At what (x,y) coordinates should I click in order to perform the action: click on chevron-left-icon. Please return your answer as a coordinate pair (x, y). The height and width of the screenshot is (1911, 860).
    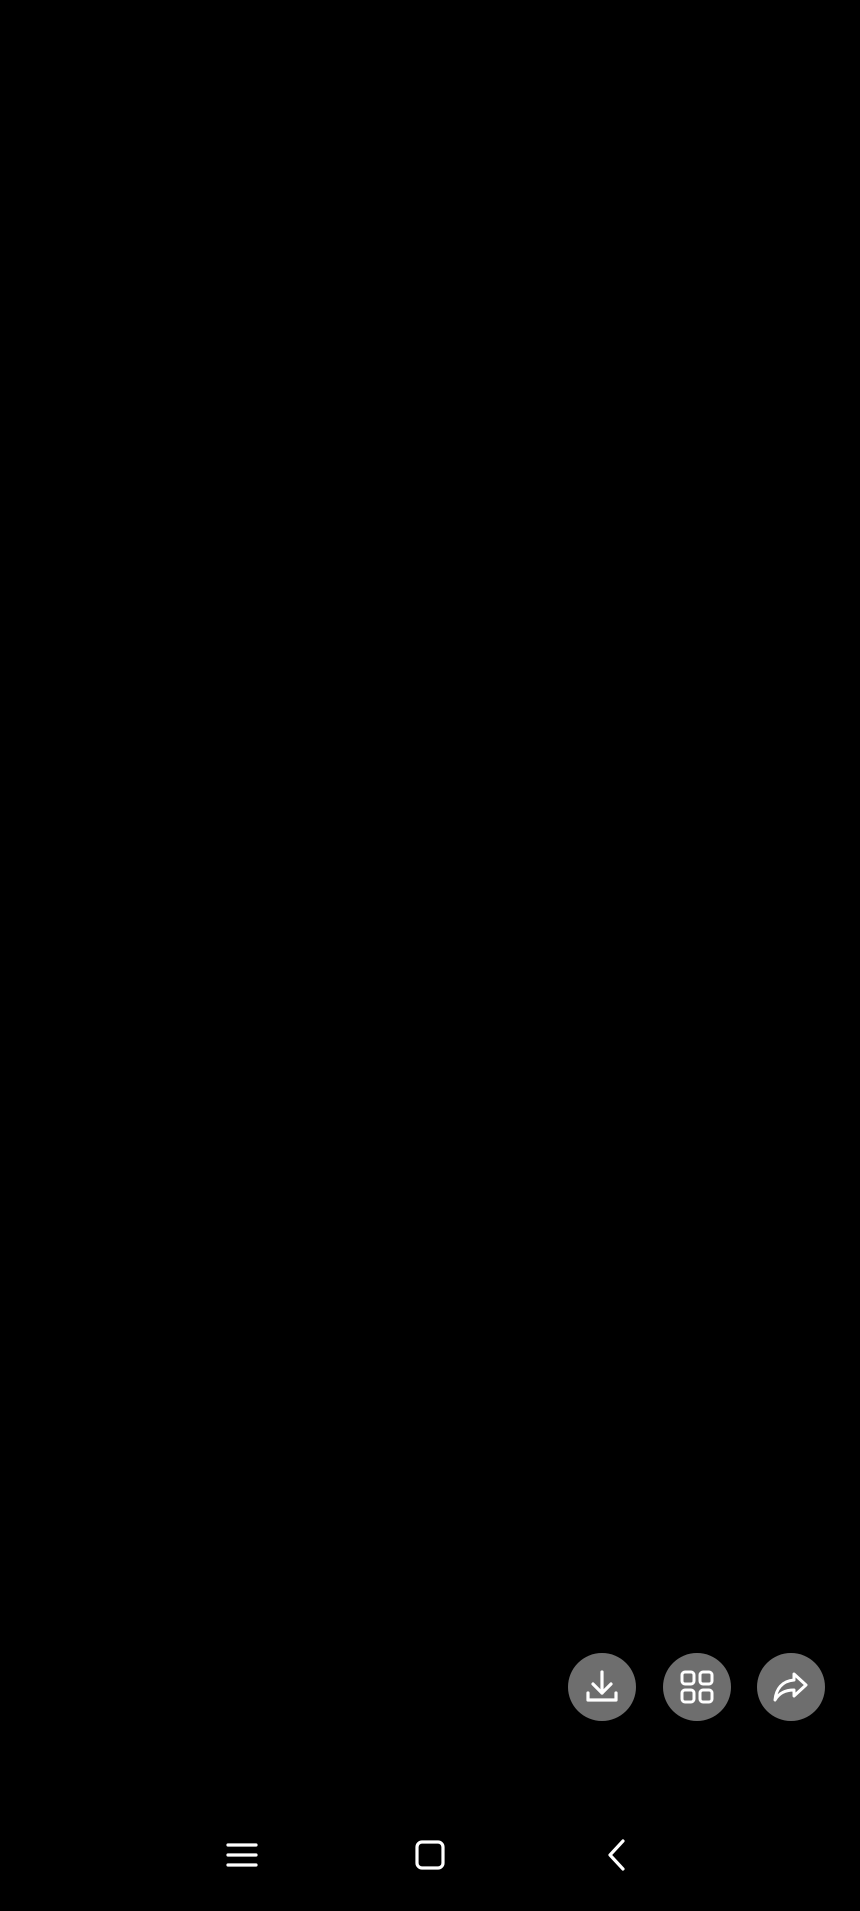
    Looking at the image, I should click on (616, 1855).